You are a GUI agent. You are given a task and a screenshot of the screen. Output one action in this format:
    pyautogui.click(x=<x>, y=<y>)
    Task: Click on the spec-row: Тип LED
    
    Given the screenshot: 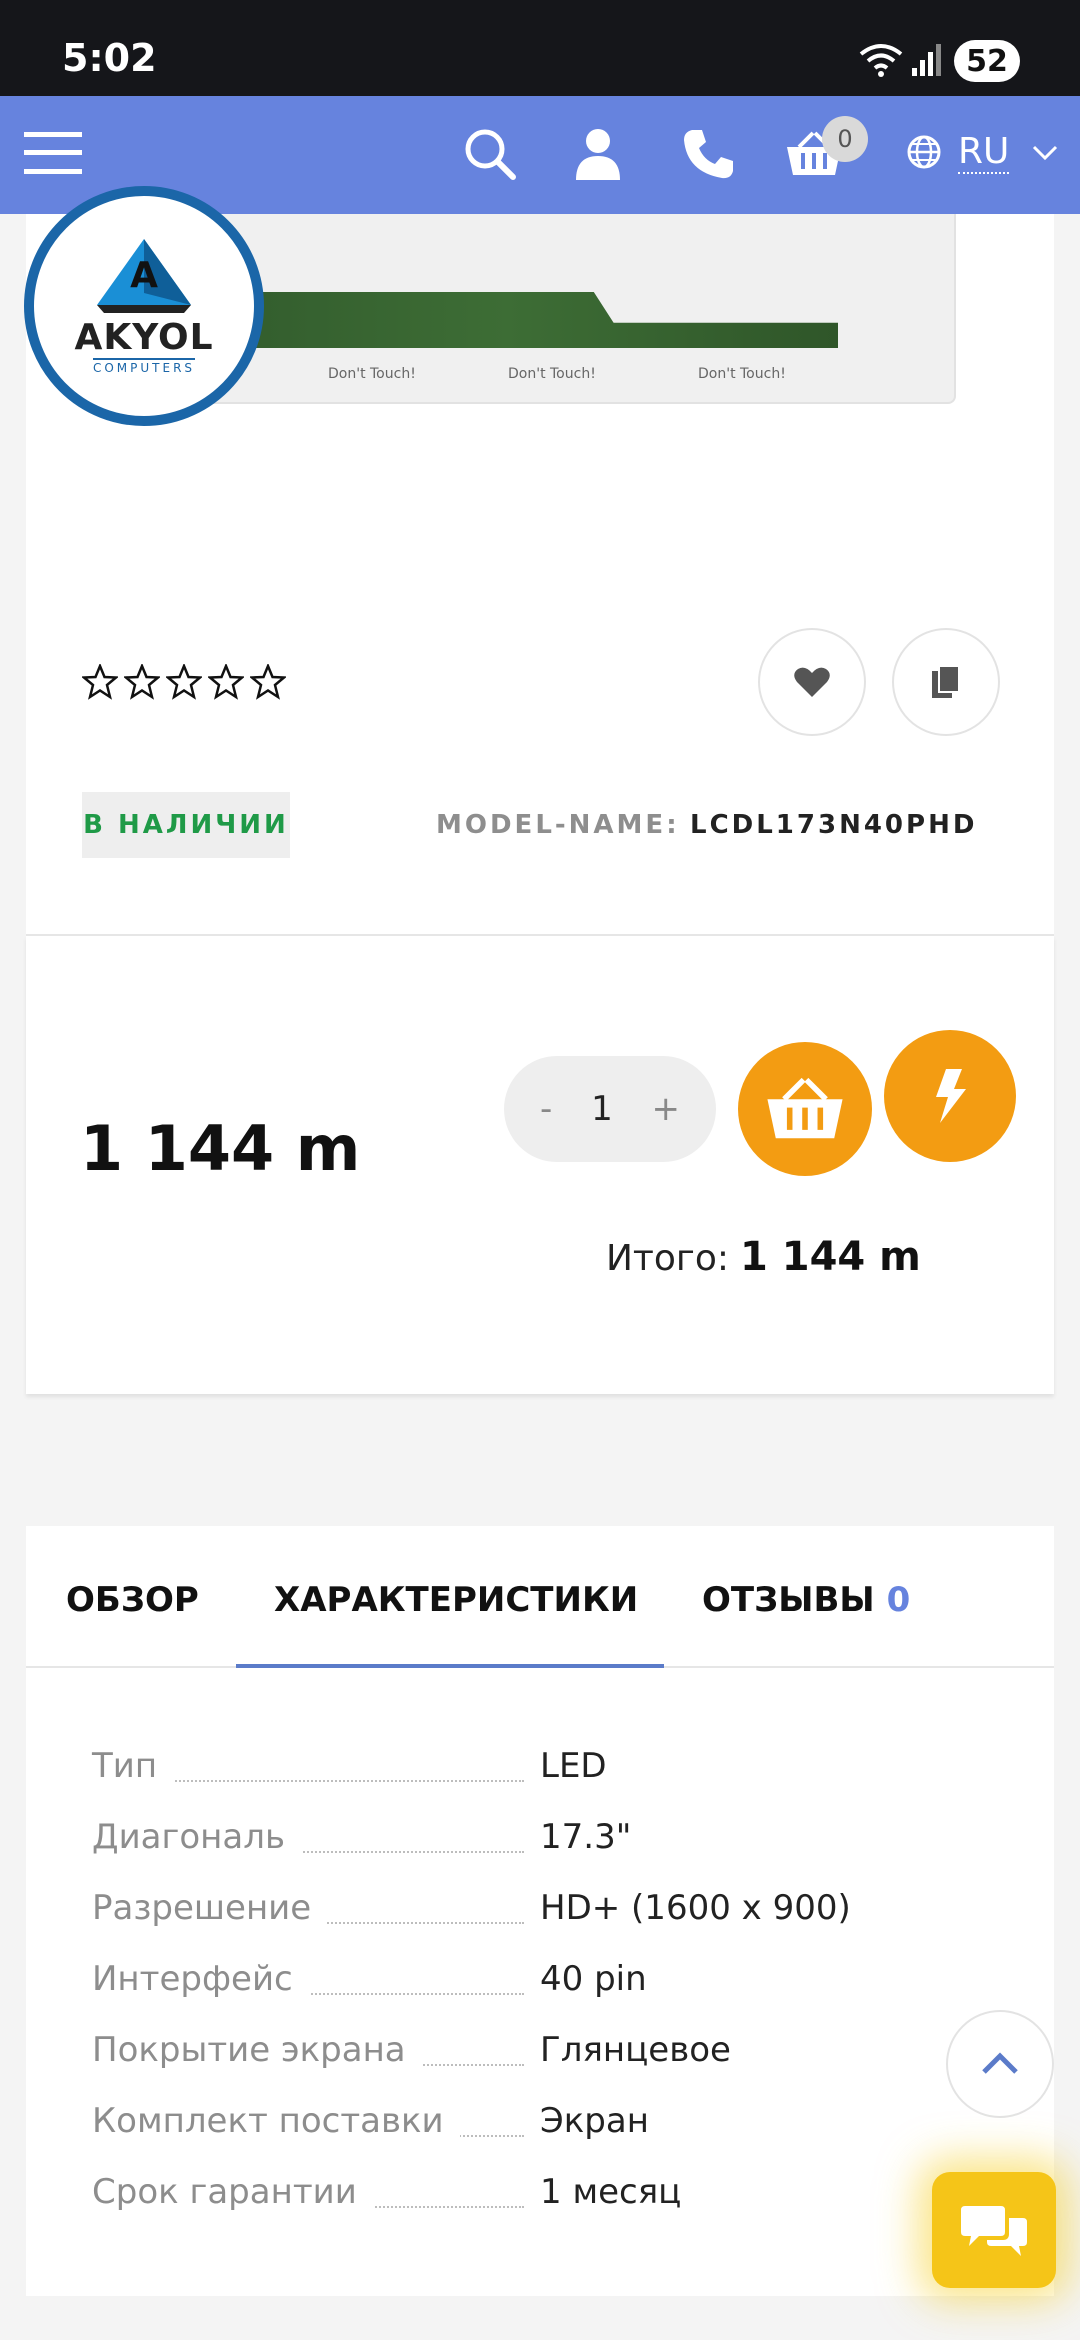 What is the action you would take?
    pyautogui.click(x=542, y=1771)
    